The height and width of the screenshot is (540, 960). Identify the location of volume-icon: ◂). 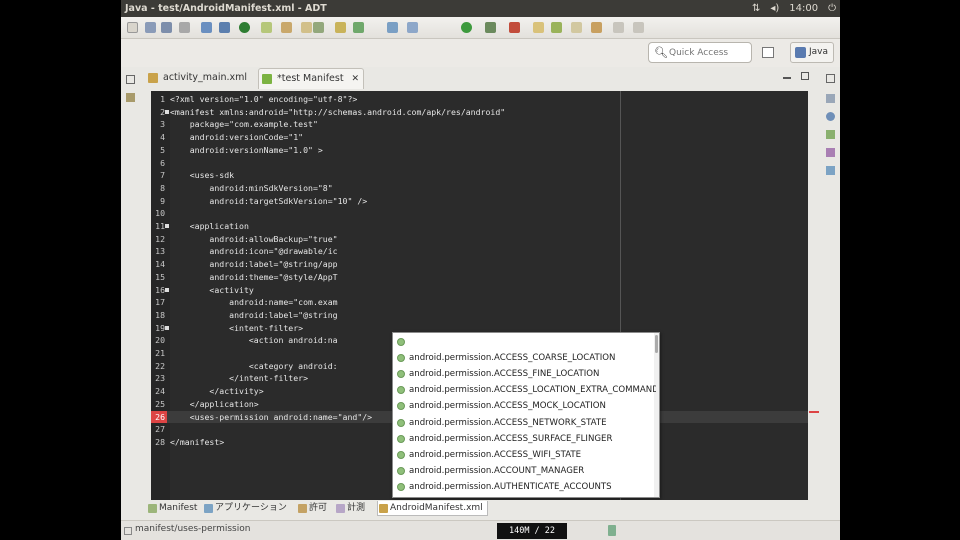
(774, 8).